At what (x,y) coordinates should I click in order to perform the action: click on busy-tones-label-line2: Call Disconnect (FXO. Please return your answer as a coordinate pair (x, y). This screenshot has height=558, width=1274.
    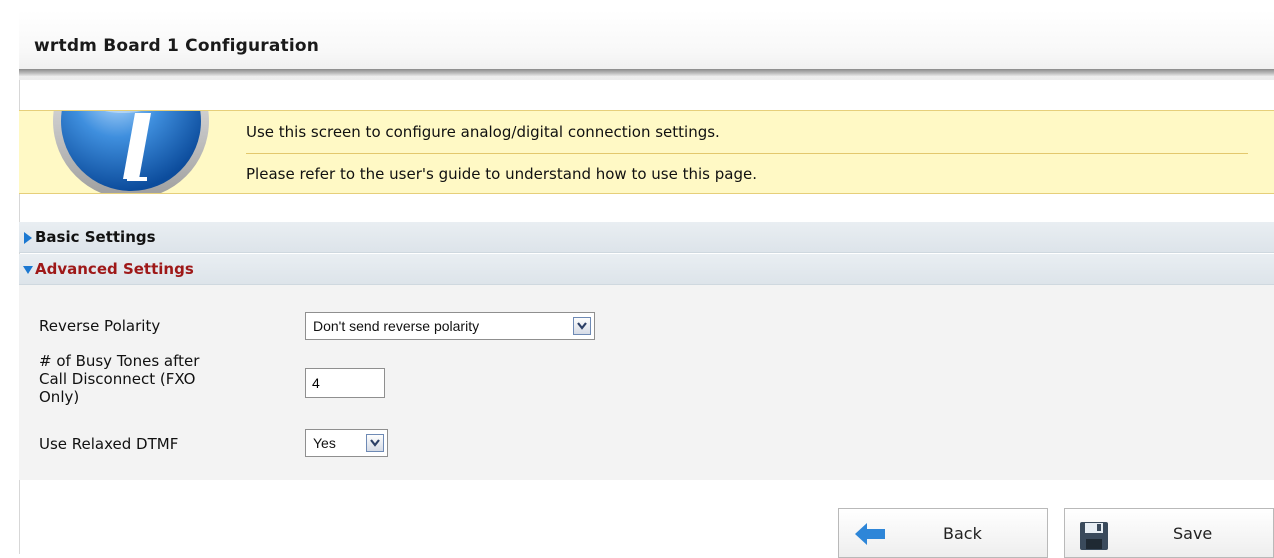
    Looking at the image, I should click on (117, 379).